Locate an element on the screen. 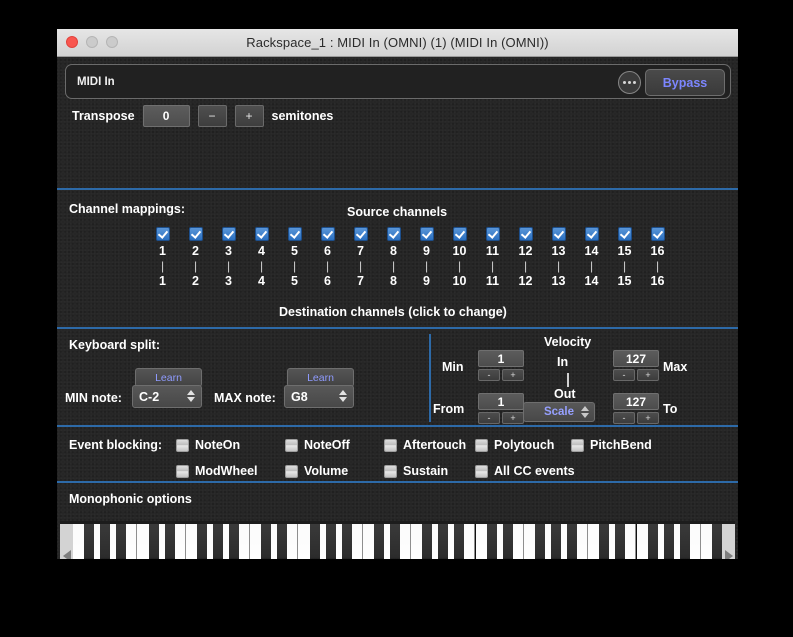 The image size is (793, 637). velocity-max-increment-button: + is located at coordinates (648, 375).